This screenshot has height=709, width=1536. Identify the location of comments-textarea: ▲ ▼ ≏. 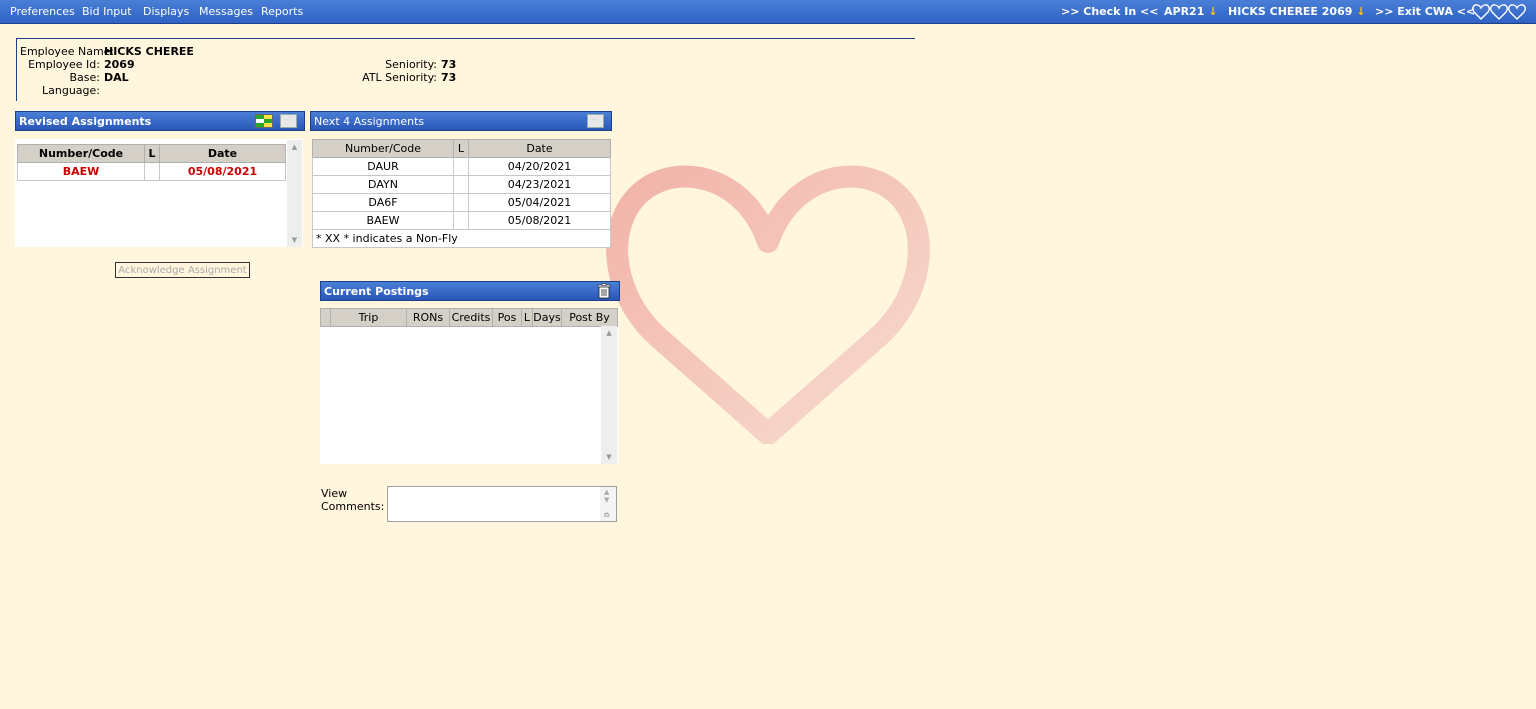
(502, 504).